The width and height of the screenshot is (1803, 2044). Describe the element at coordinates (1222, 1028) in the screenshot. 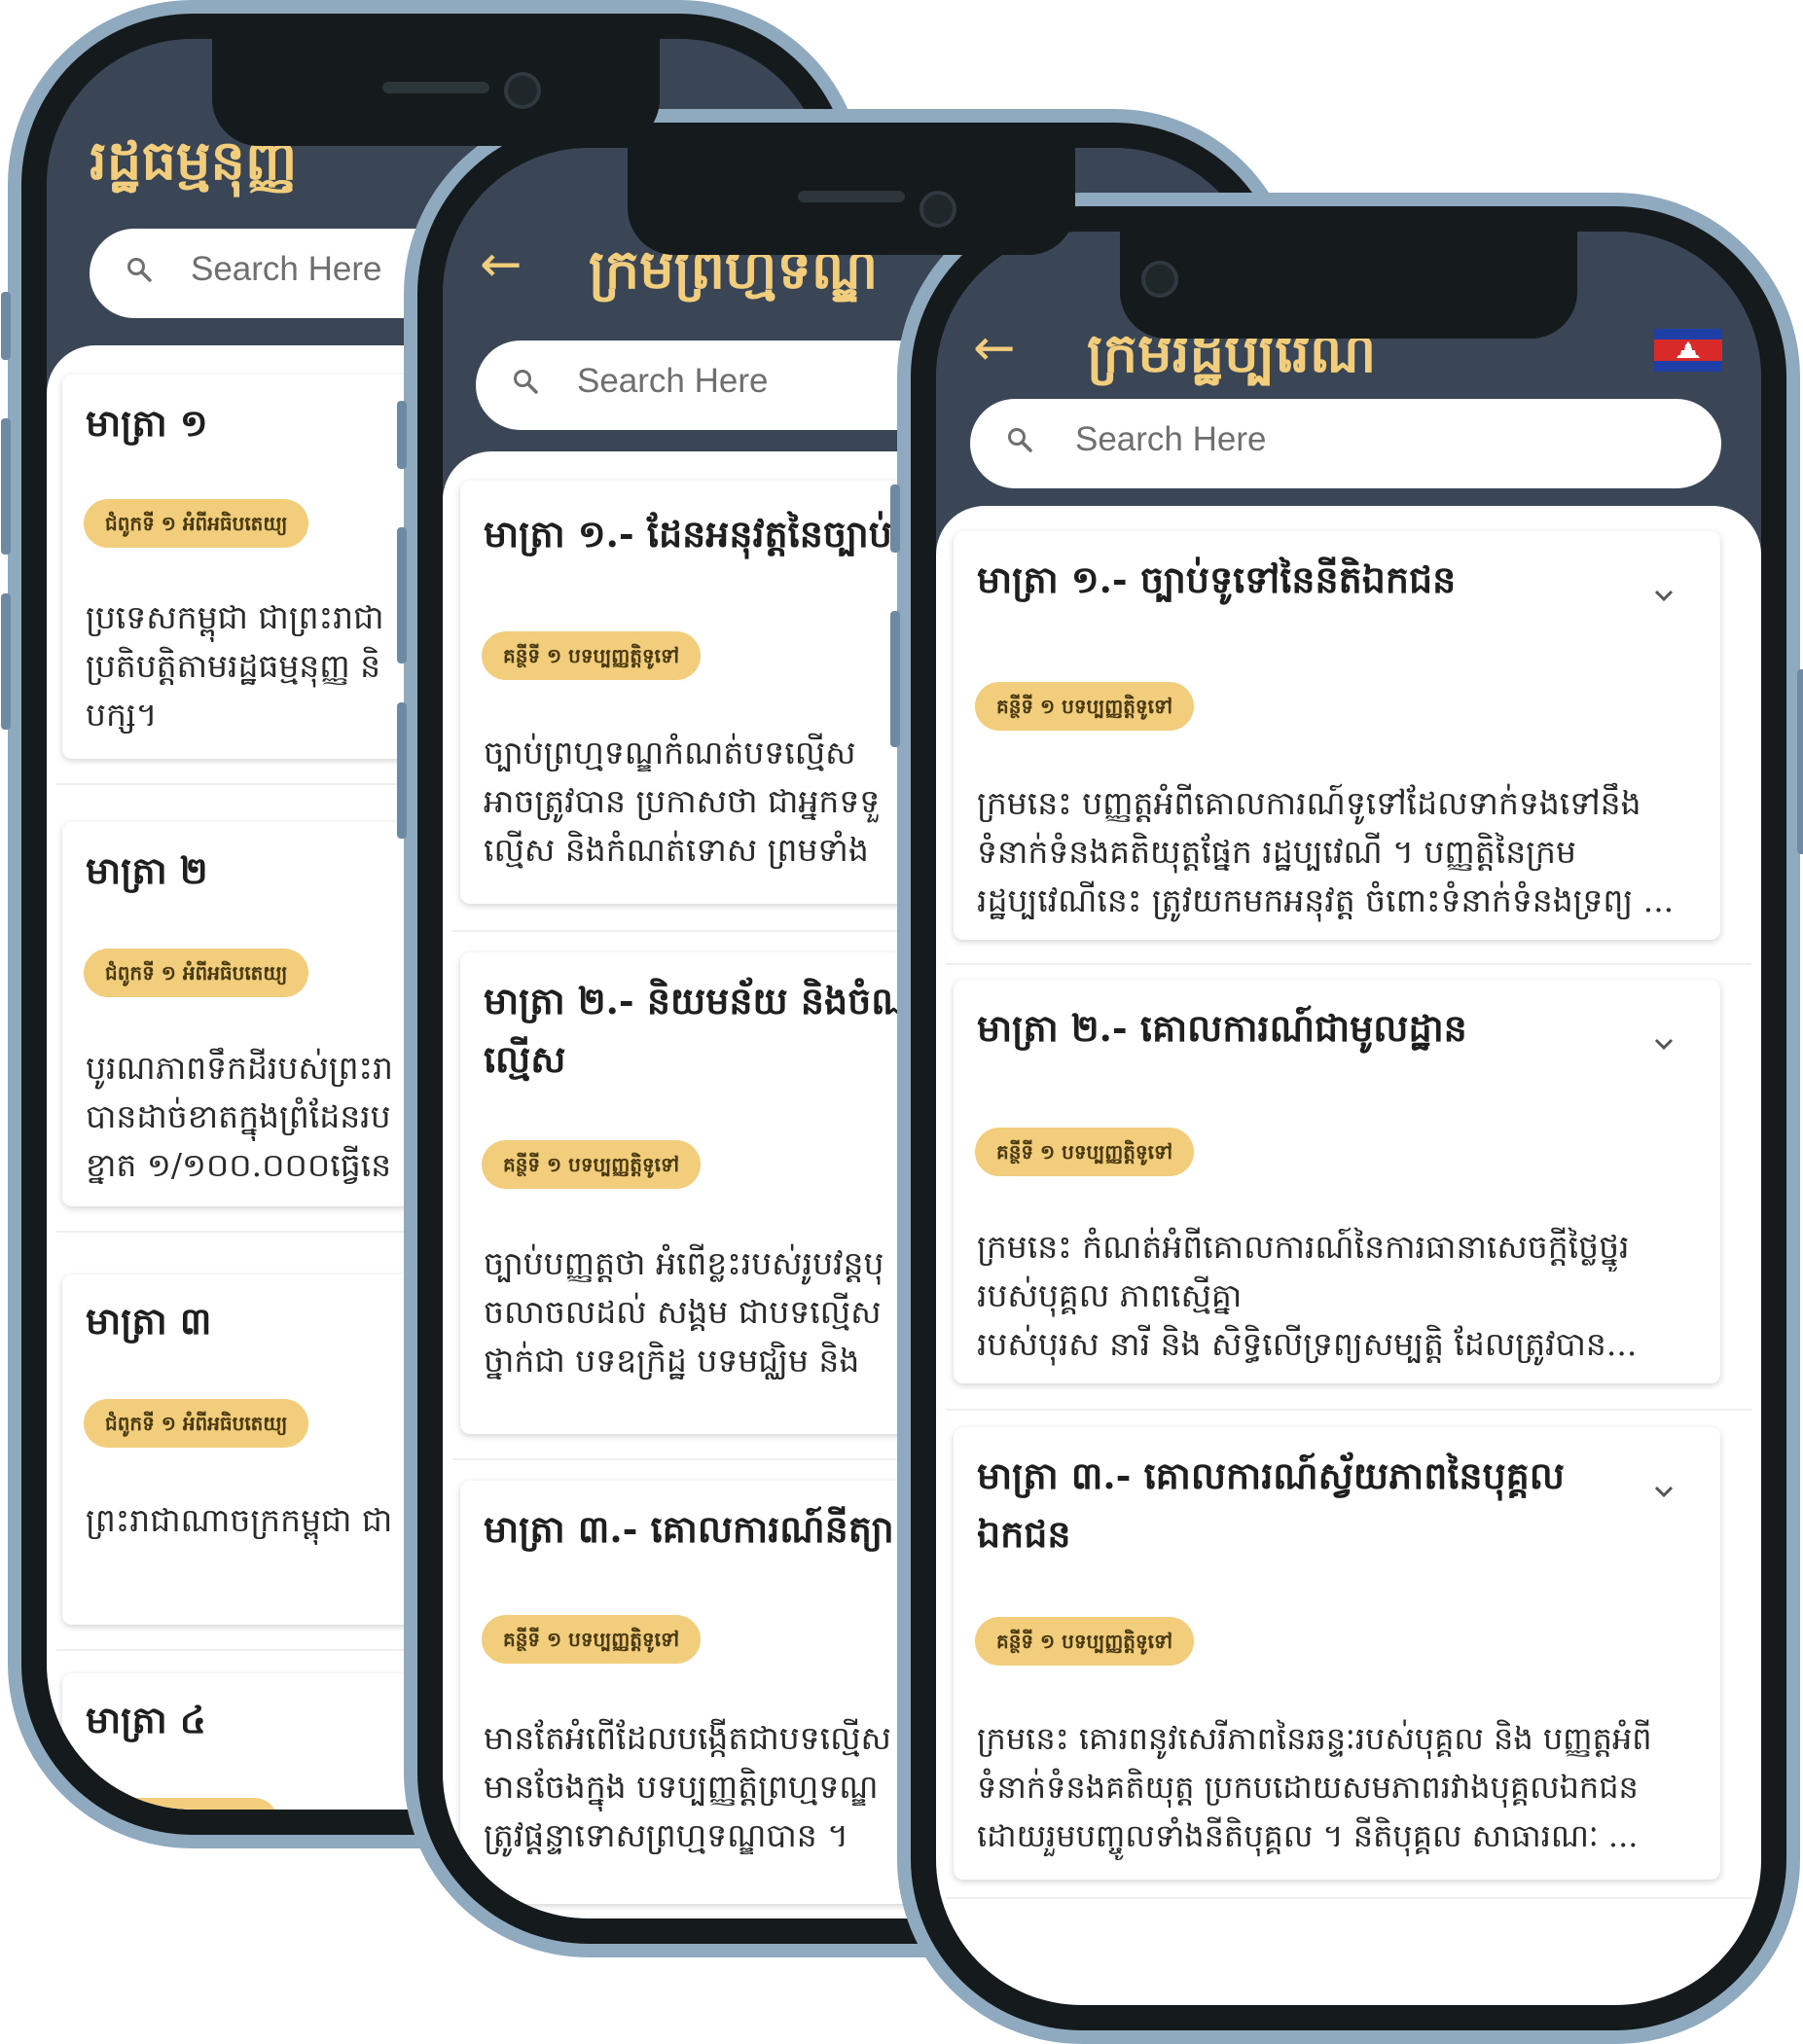

I see `article-heading: មាត្រា ២.- គោលការណ៍ជាមូលដ្ឋាន` at that location.